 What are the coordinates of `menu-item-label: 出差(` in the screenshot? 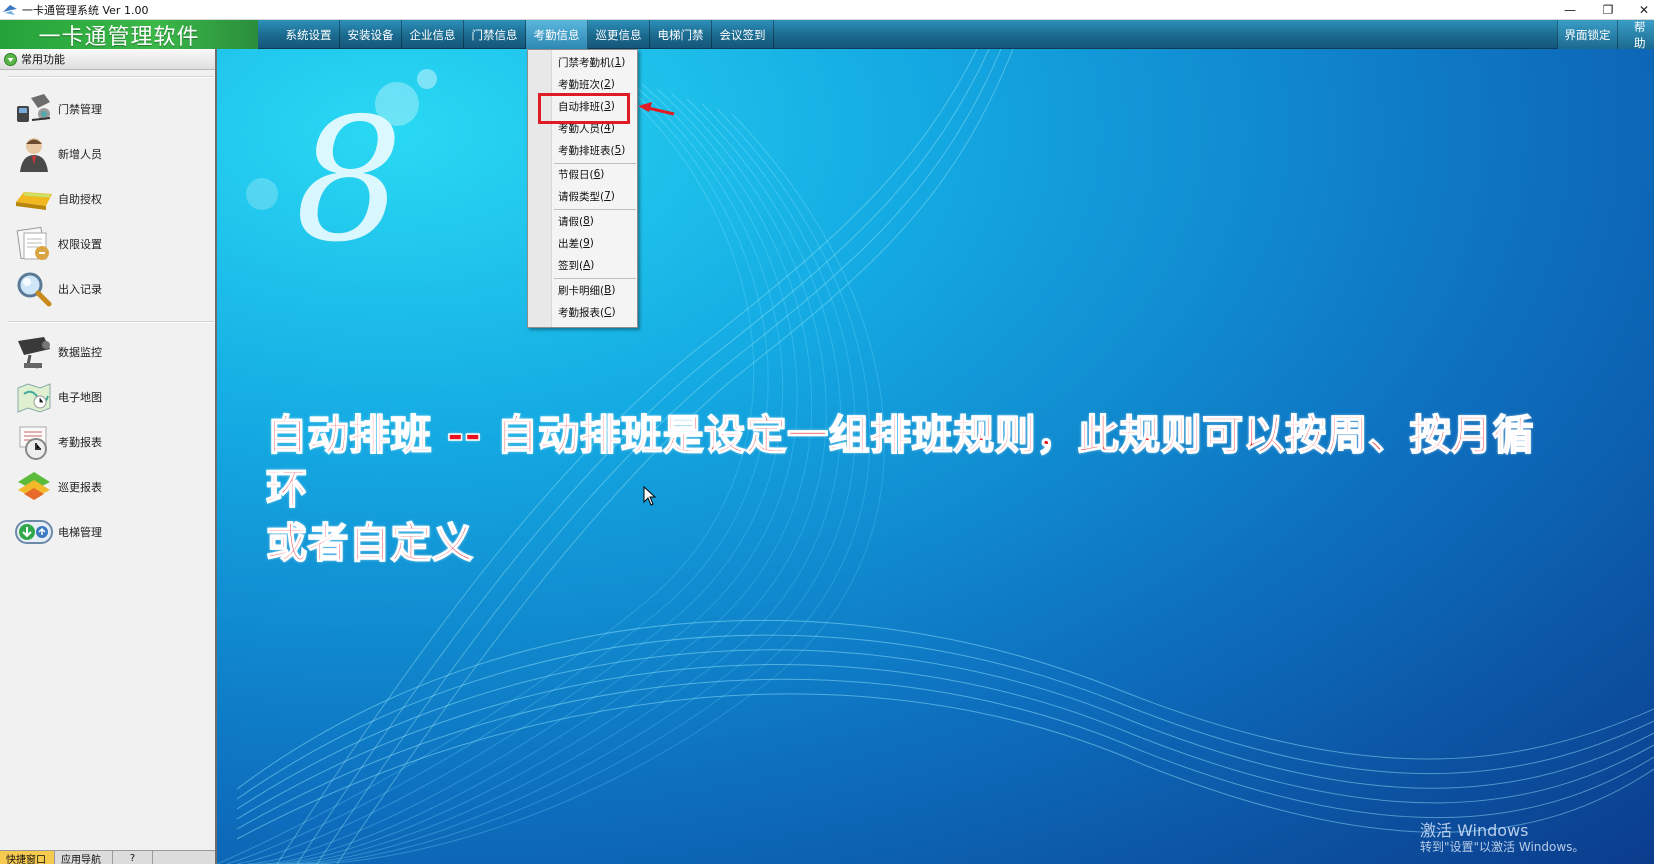 It's located at (571, 243).